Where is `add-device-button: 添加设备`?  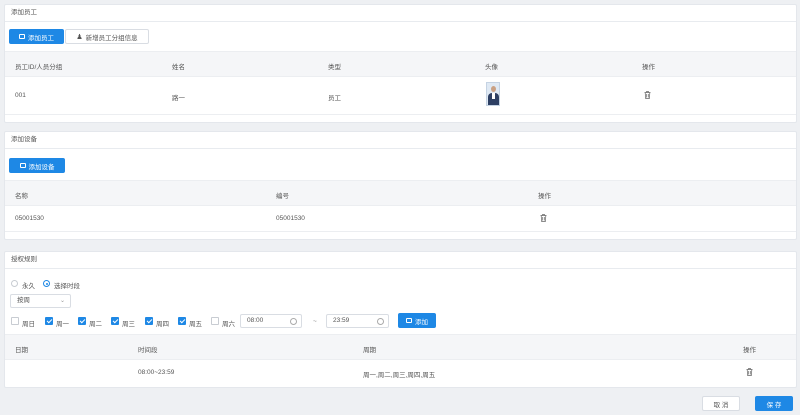 add-device-button: 添加设备 is located at coordinates (37, 165).